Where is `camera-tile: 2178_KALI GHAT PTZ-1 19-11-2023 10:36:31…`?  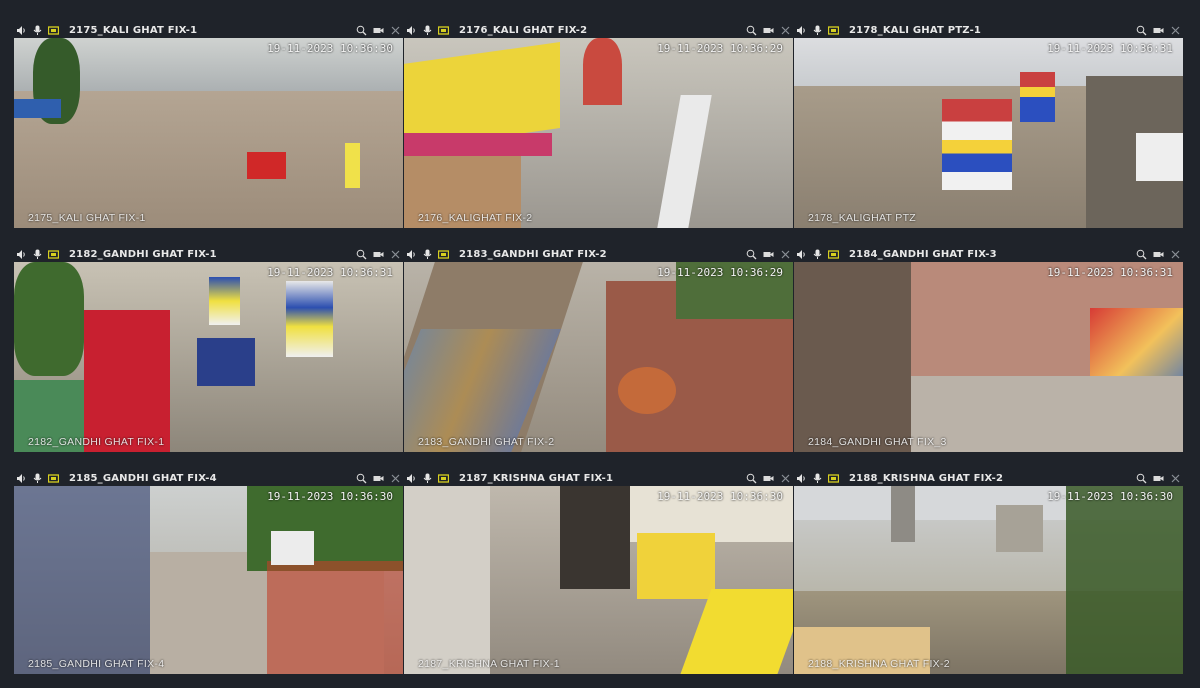 camera-tile: 2178_KALI GHAT PTZ-1 19-11-2023 10:36:31… is located at coordinates (988, 125).